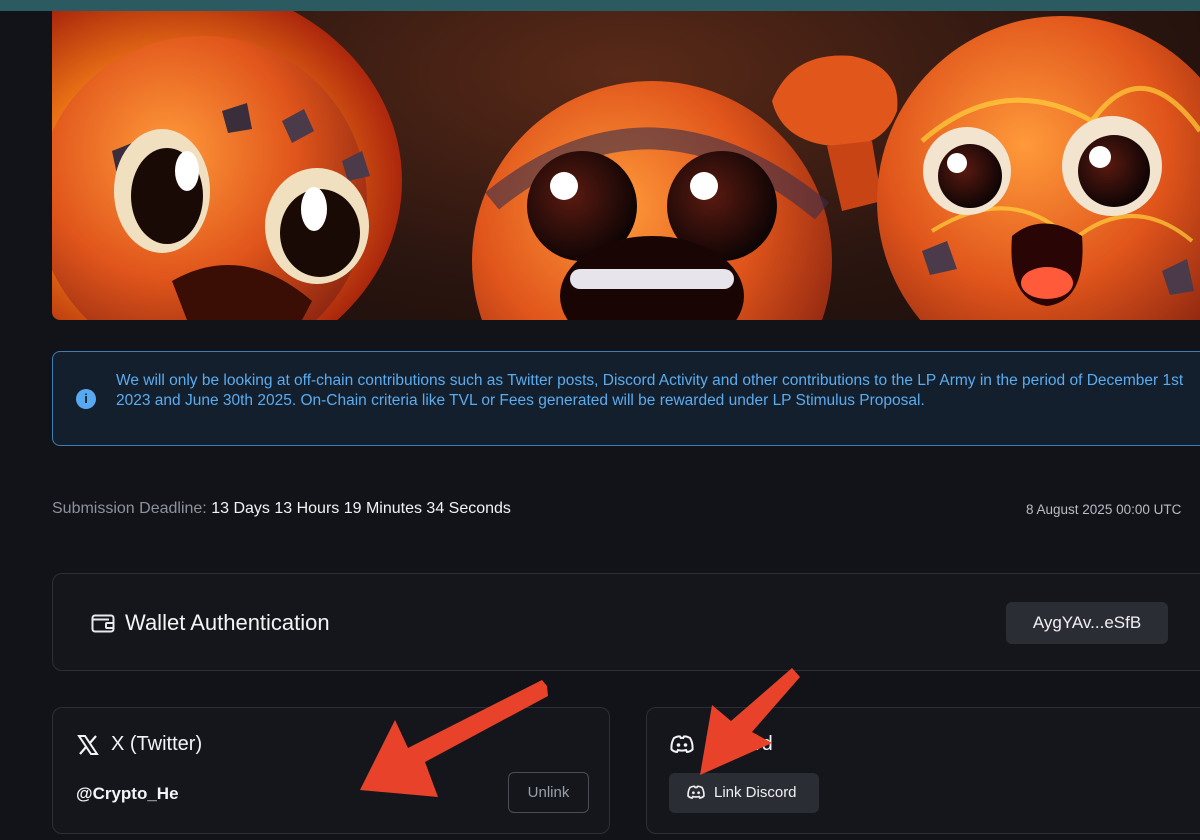 This screenshot has height=840, width=1200. I want to click on link-discord-label: Link Discord, so click(755, 792).